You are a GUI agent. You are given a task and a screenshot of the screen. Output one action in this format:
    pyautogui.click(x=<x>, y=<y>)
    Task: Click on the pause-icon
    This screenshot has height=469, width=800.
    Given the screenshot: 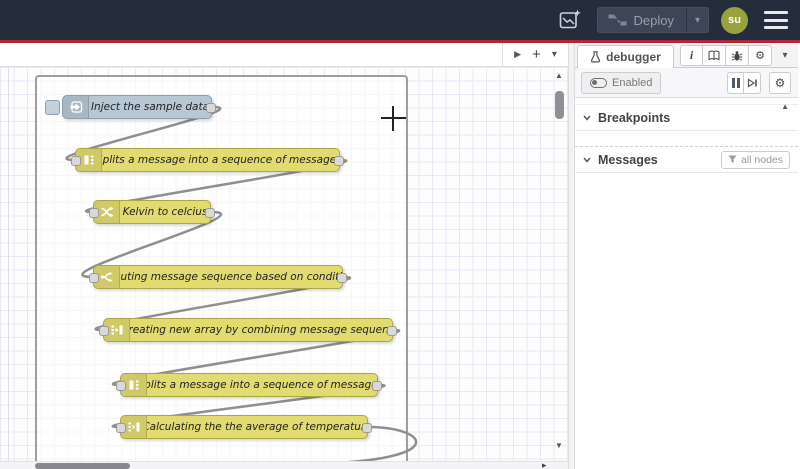 What is the action you would take?
    pyautogui.click(x=735, y=83)
    